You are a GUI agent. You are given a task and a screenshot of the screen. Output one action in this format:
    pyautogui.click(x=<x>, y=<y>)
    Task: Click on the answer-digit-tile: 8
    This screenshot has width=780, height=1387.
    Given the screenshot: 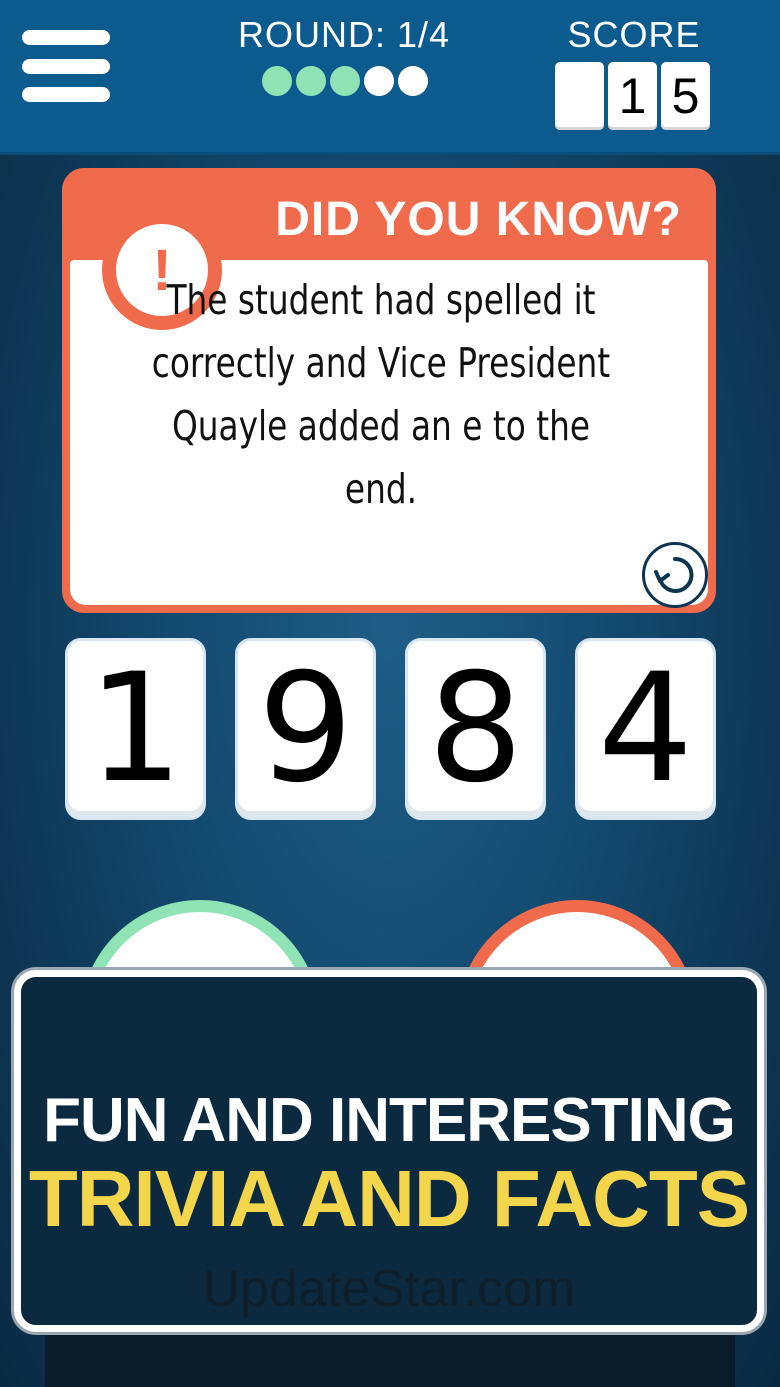 What is the action you would take?
    pyautogui.click(x=475, y=729)
    